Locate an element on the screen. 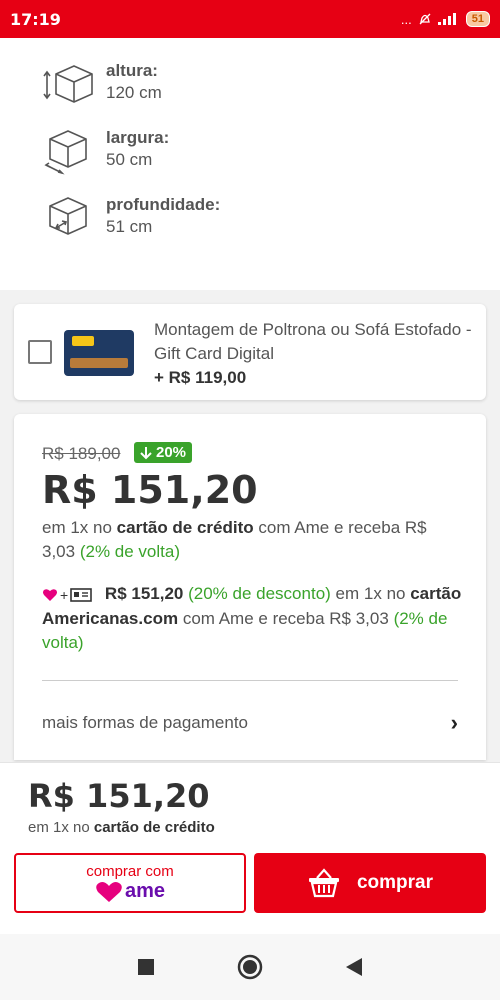  credit-card-label: cartão de crédito is located at coordinates (185, 527).